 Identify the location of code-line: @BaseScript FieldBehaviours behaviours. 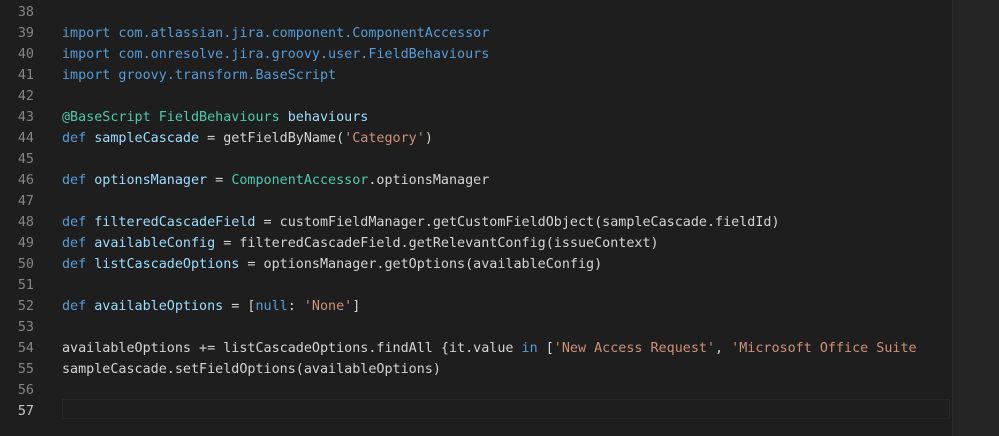
(215, 117).